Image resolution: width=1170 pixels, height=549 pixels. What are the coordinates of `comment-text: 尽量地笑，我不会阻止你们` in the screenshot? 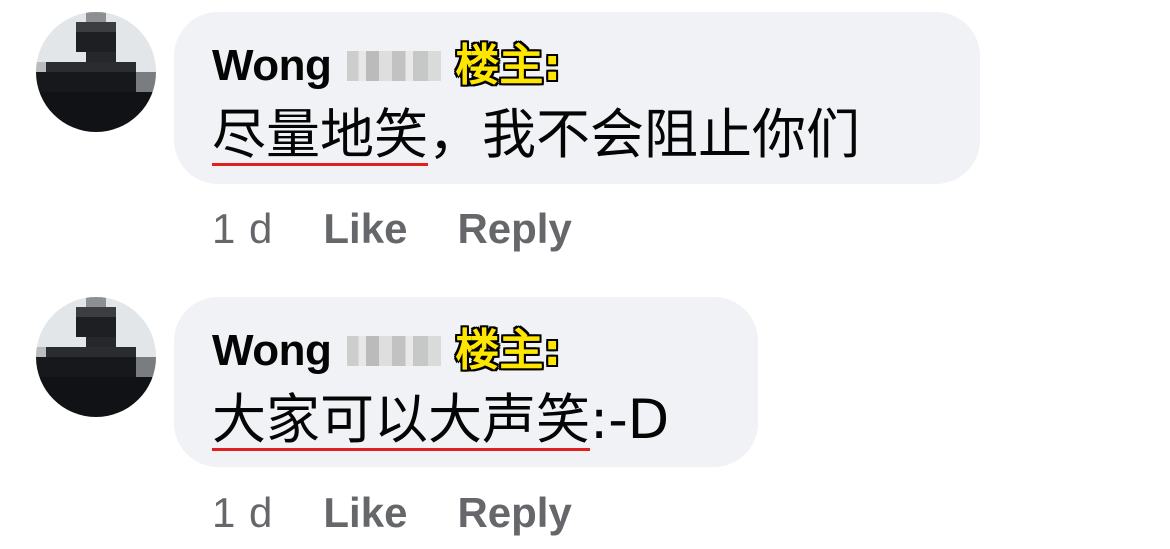 It's located at (578, 135).